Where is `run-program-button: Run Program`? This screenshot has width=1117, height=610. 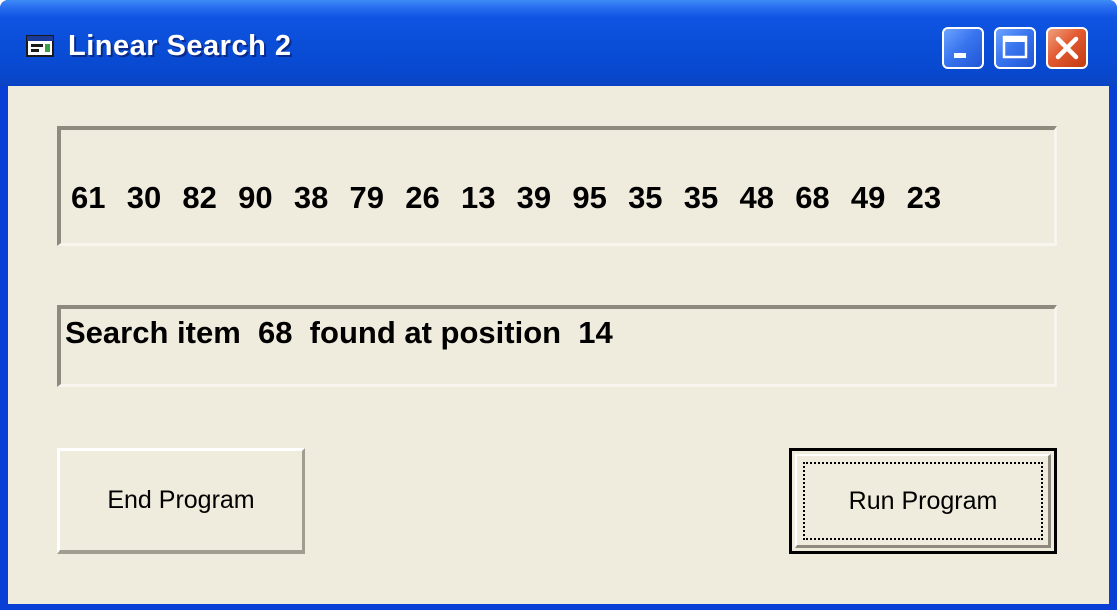
run-program-button: Run Program is located at coordinates (923, 501).